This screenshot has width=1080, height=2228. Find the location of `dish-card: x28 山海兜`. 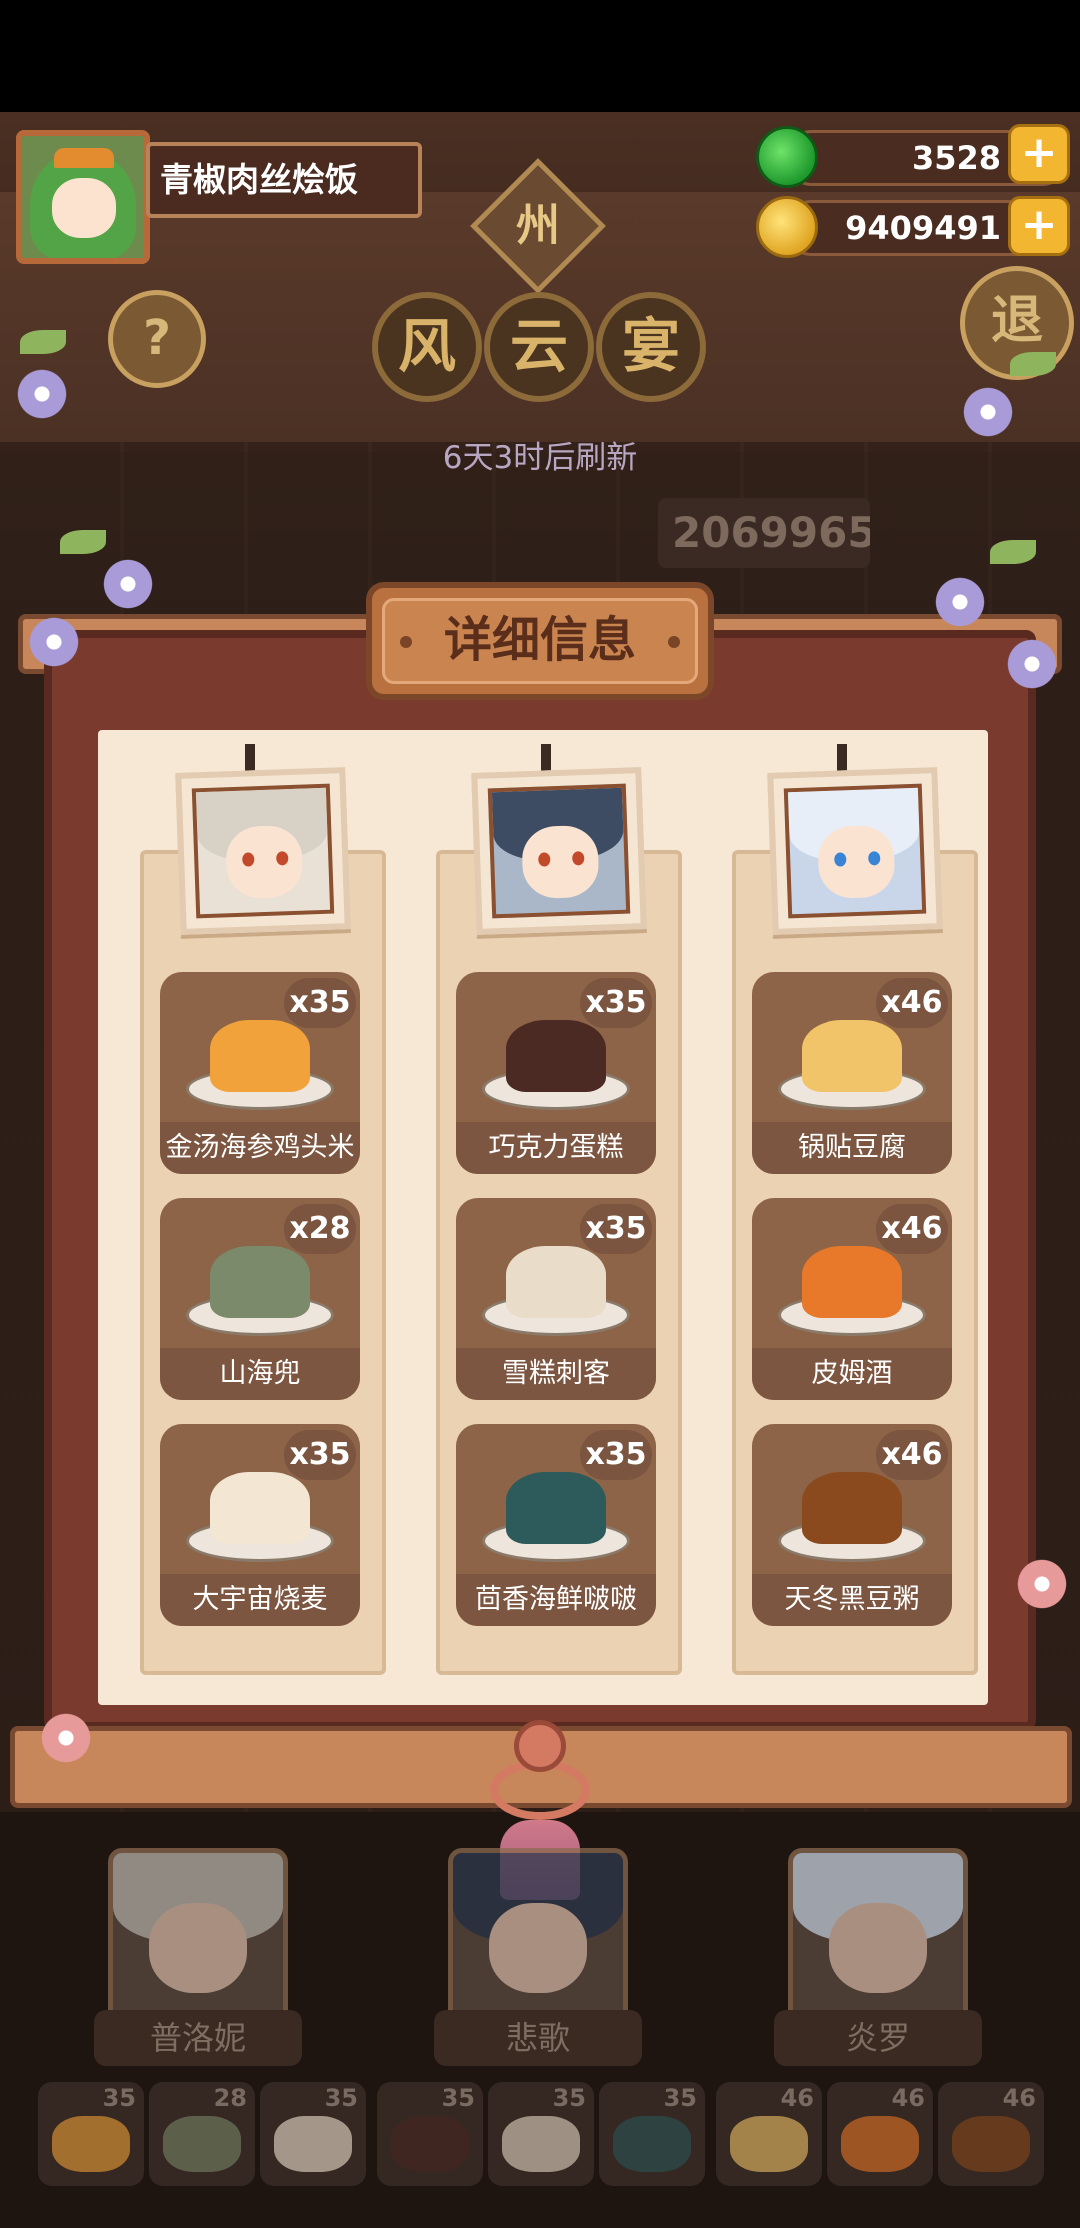

dish-card: x28 山海兜 is located at coordinates (260, 1299).